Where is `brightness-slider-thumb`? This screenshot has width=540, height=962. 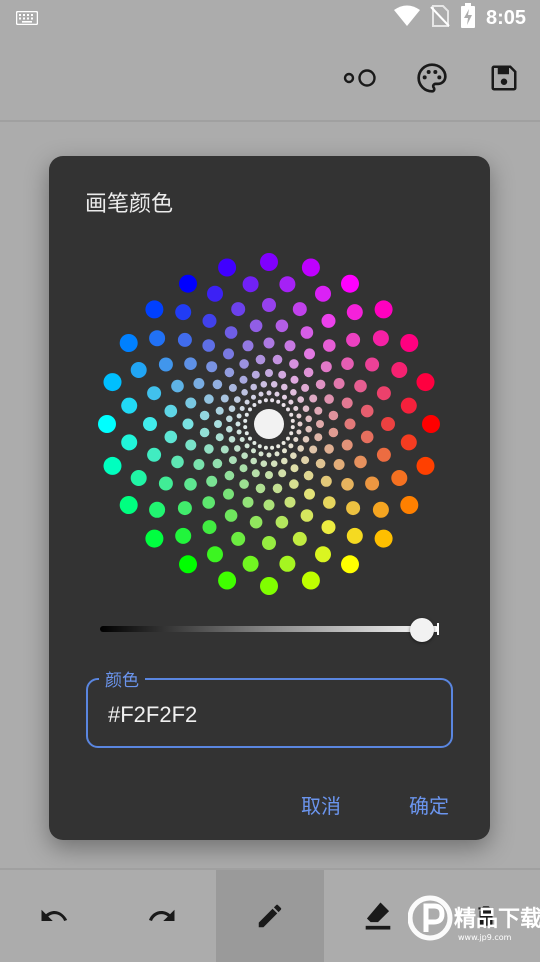 brightness-slider-thumb is located at coordinates (422, 630).